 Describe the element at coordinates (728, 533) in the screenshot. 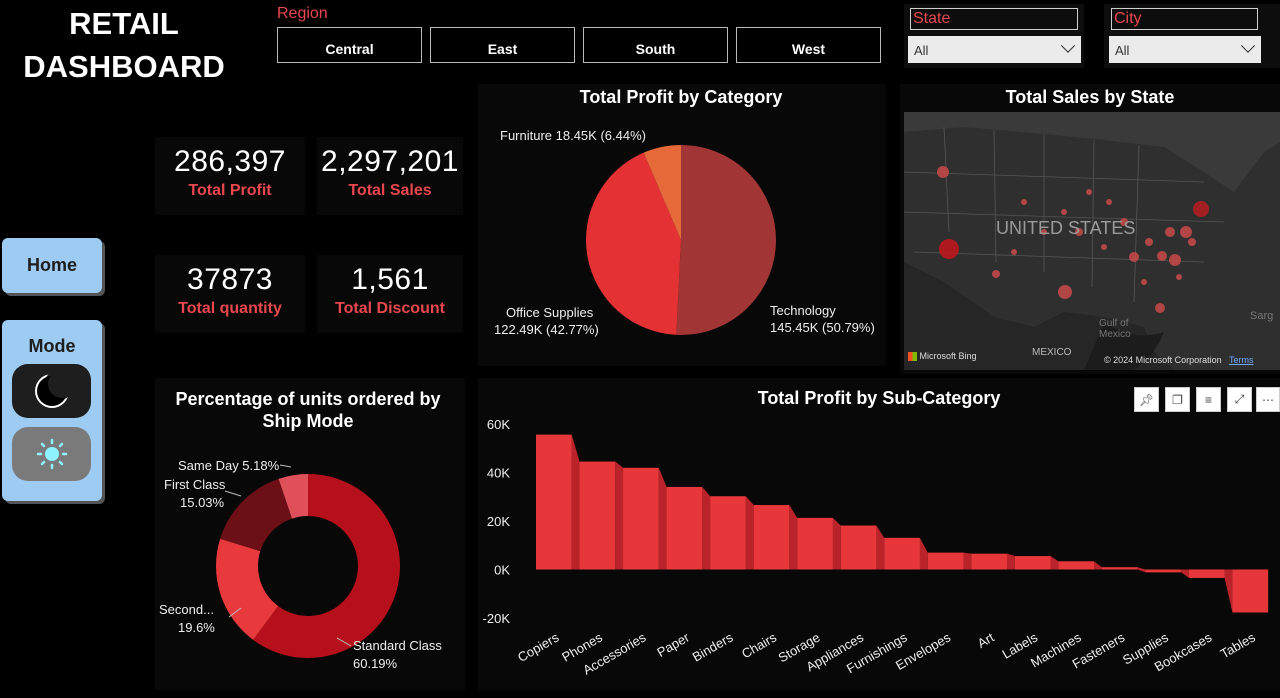

I see `bar-binders` at that location.